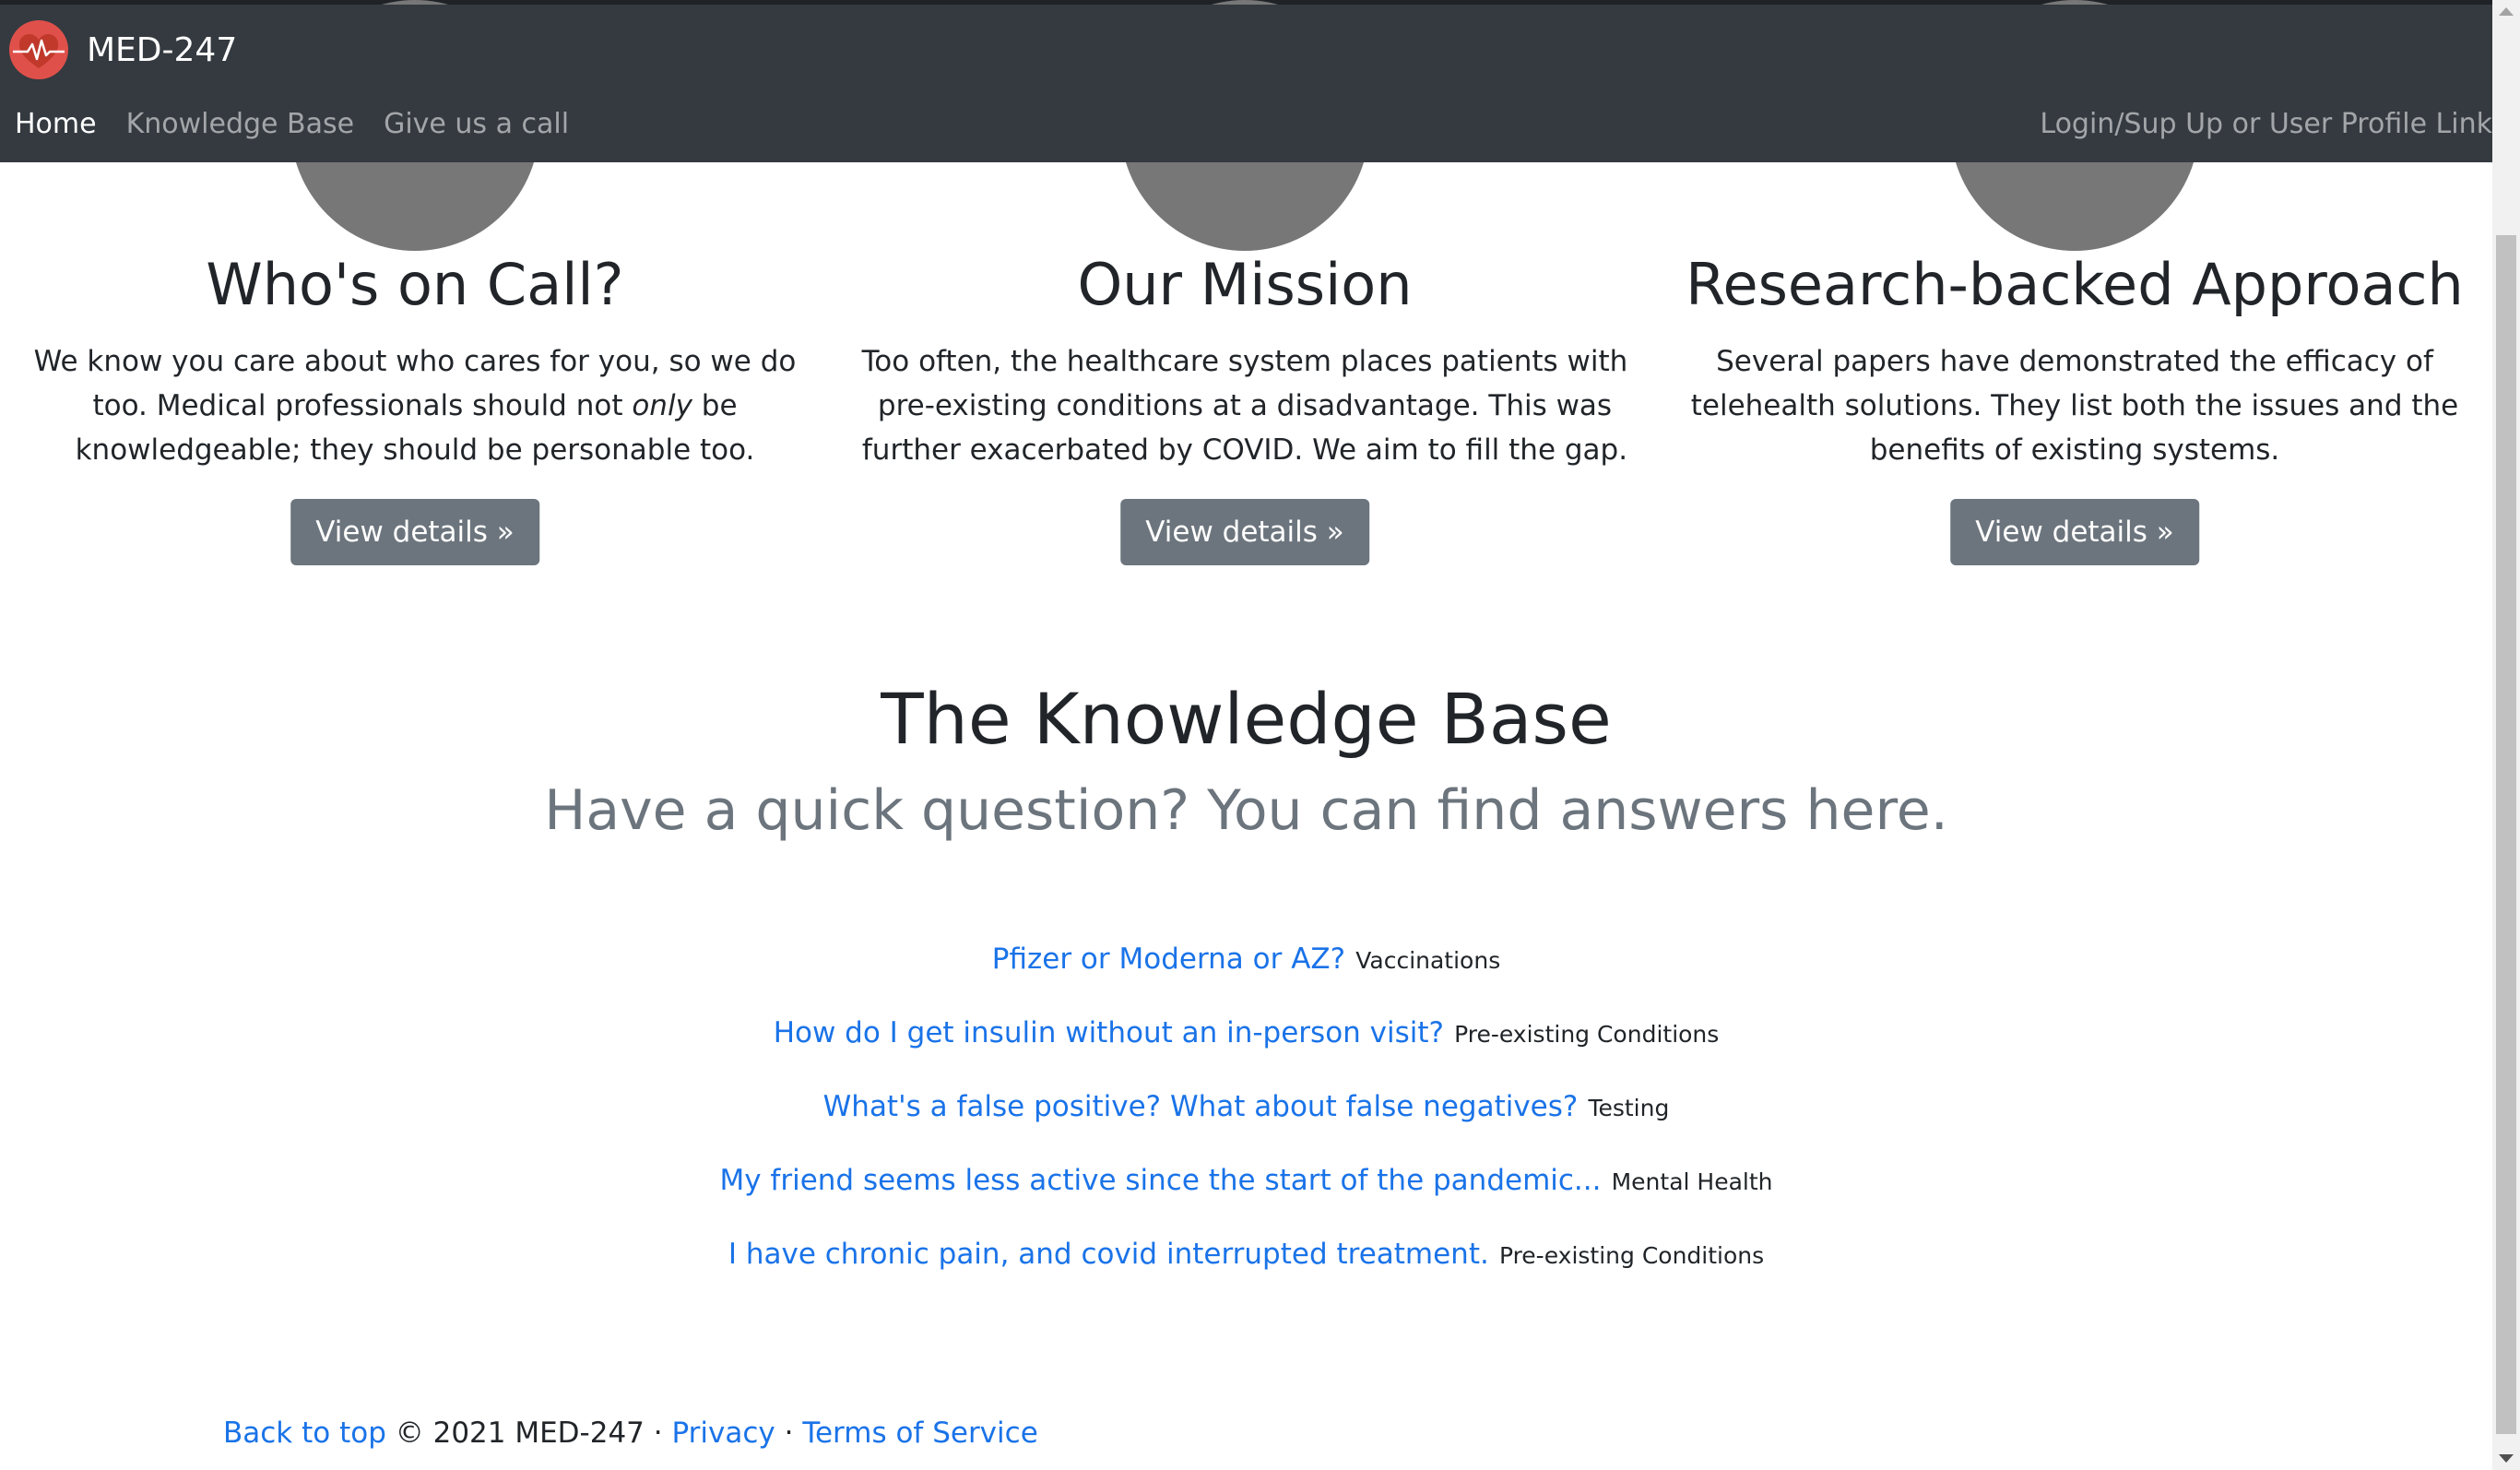 The height and width of the screenshot is (1470, 2520). I want to click on list-item: Pfizer or Moderna or AZ? Vaccinations, so click(1246, 974).